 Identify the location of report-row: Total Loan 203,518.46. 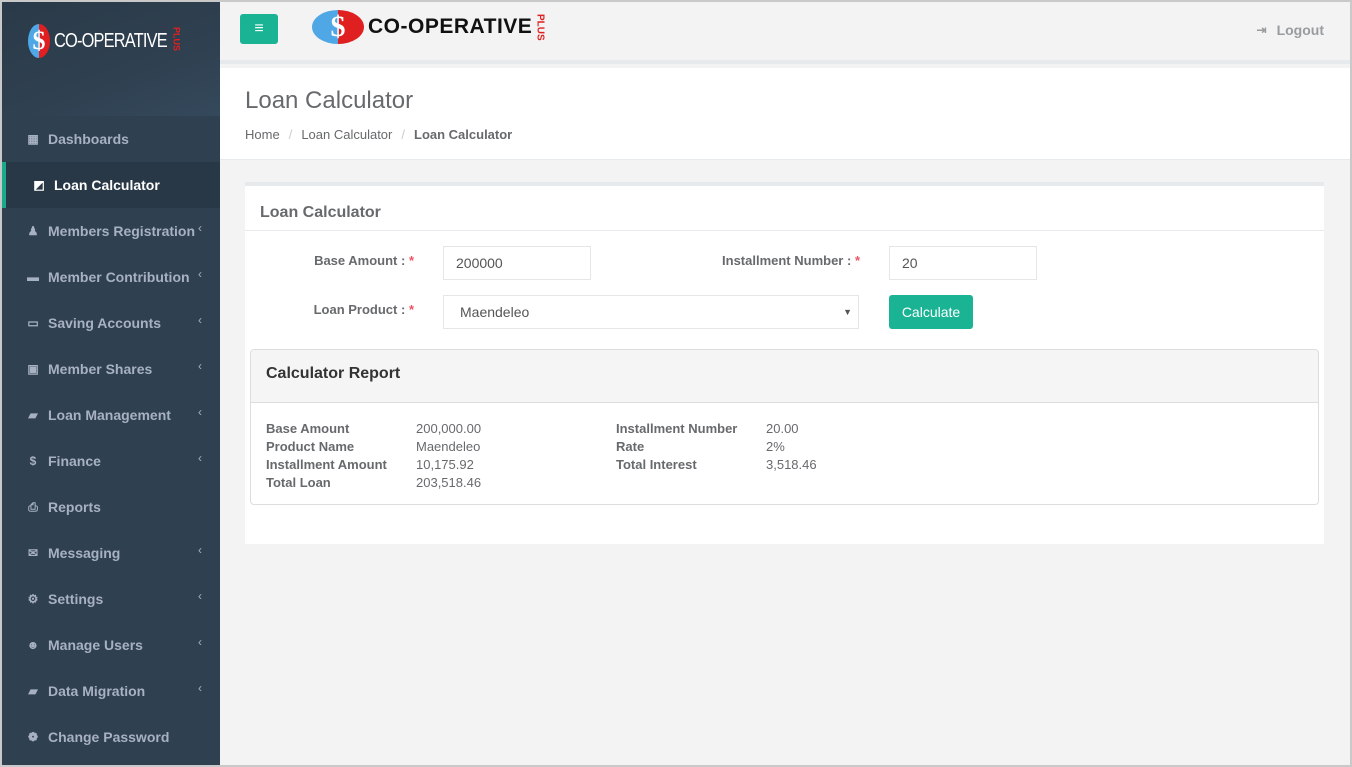
(373, 483).